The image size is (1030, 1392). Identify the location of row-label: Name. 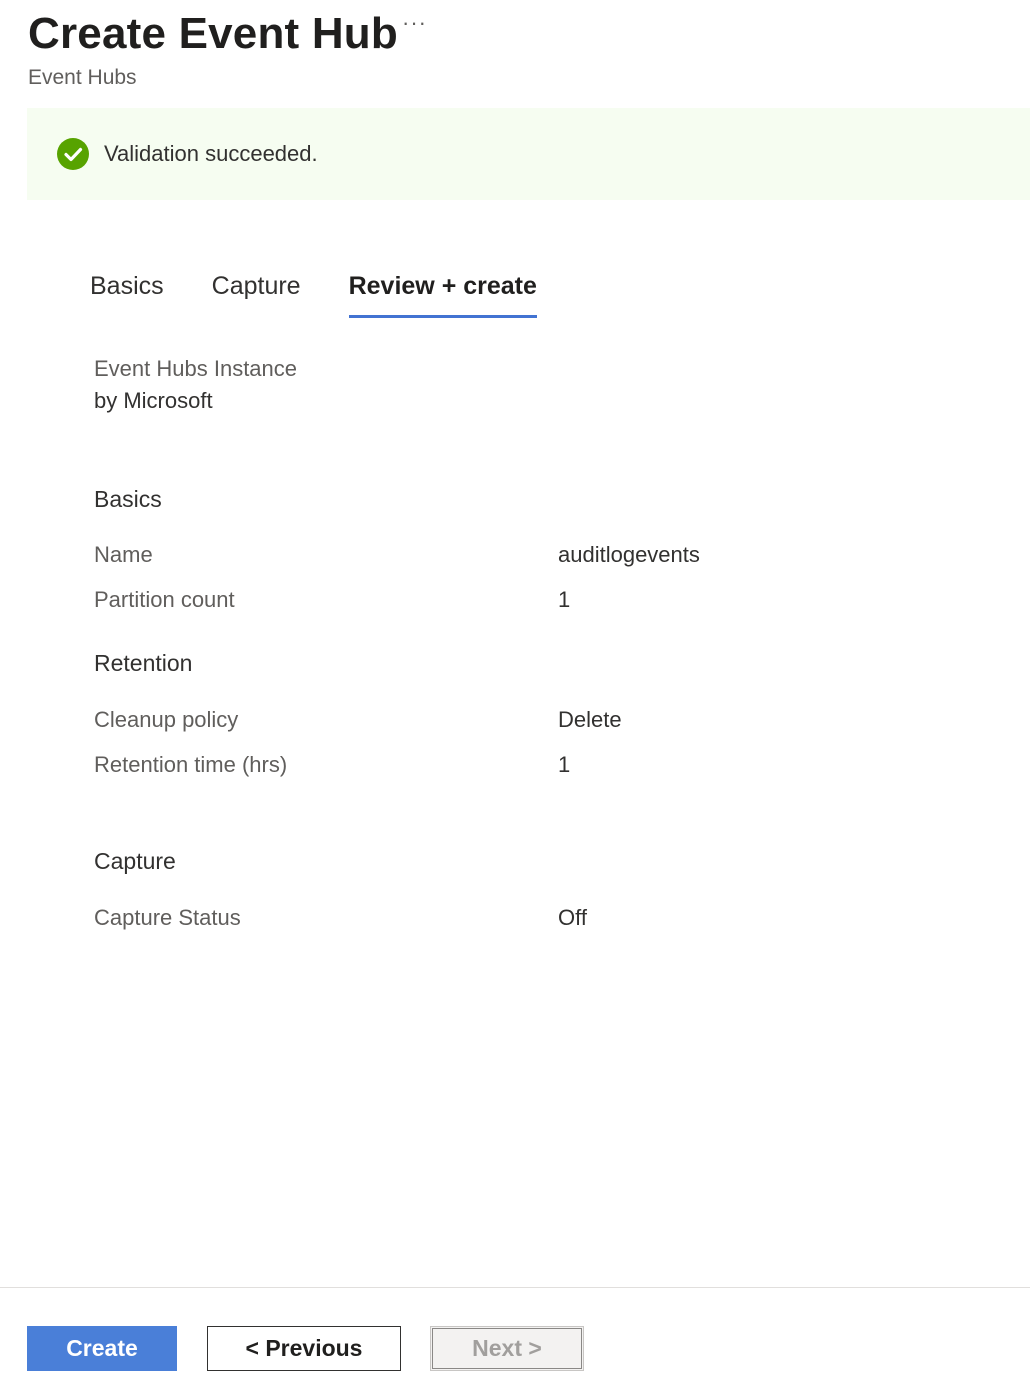
(123, 554).